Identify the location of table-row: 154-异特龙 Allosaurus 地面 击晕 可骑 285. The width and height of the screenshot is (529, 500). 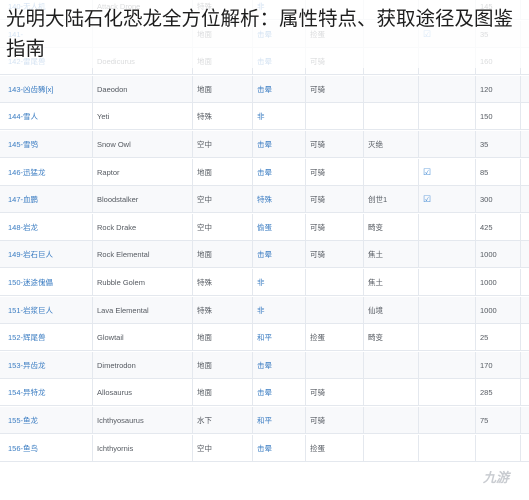
(264, 393).